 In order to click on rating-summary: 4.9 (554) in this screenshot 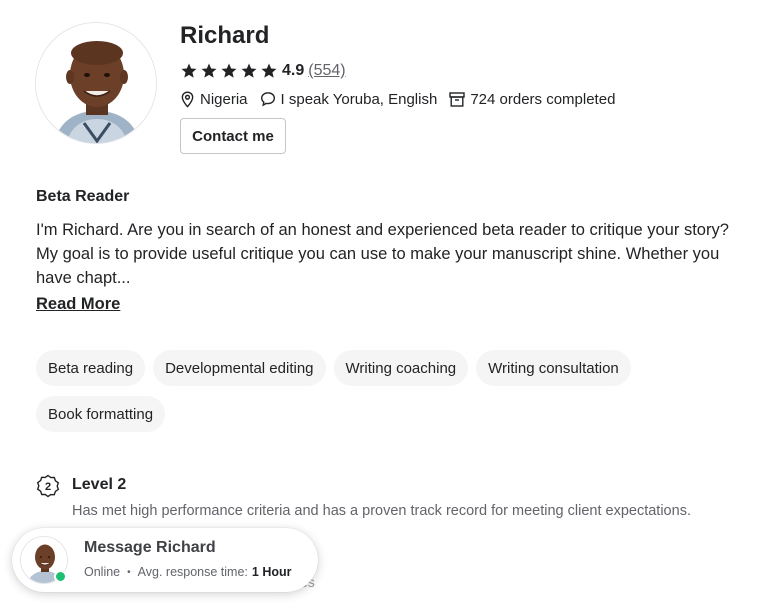, I will do `click(263, 71)`.